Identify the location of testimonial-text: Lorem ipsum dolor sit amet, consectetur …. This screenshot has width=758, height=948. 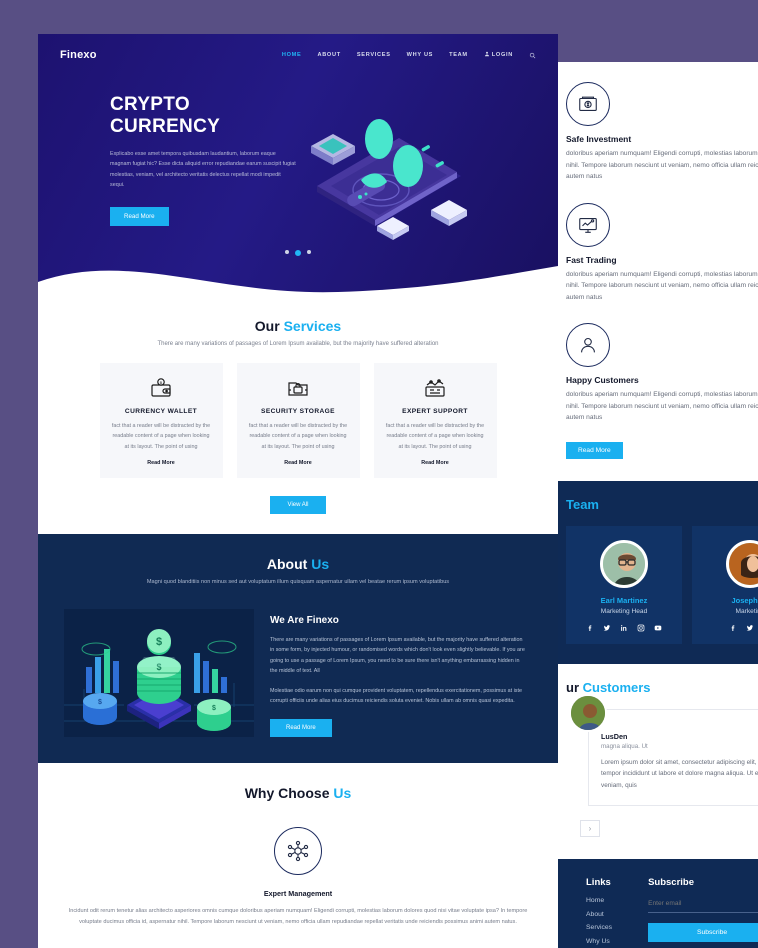
(679, 773).